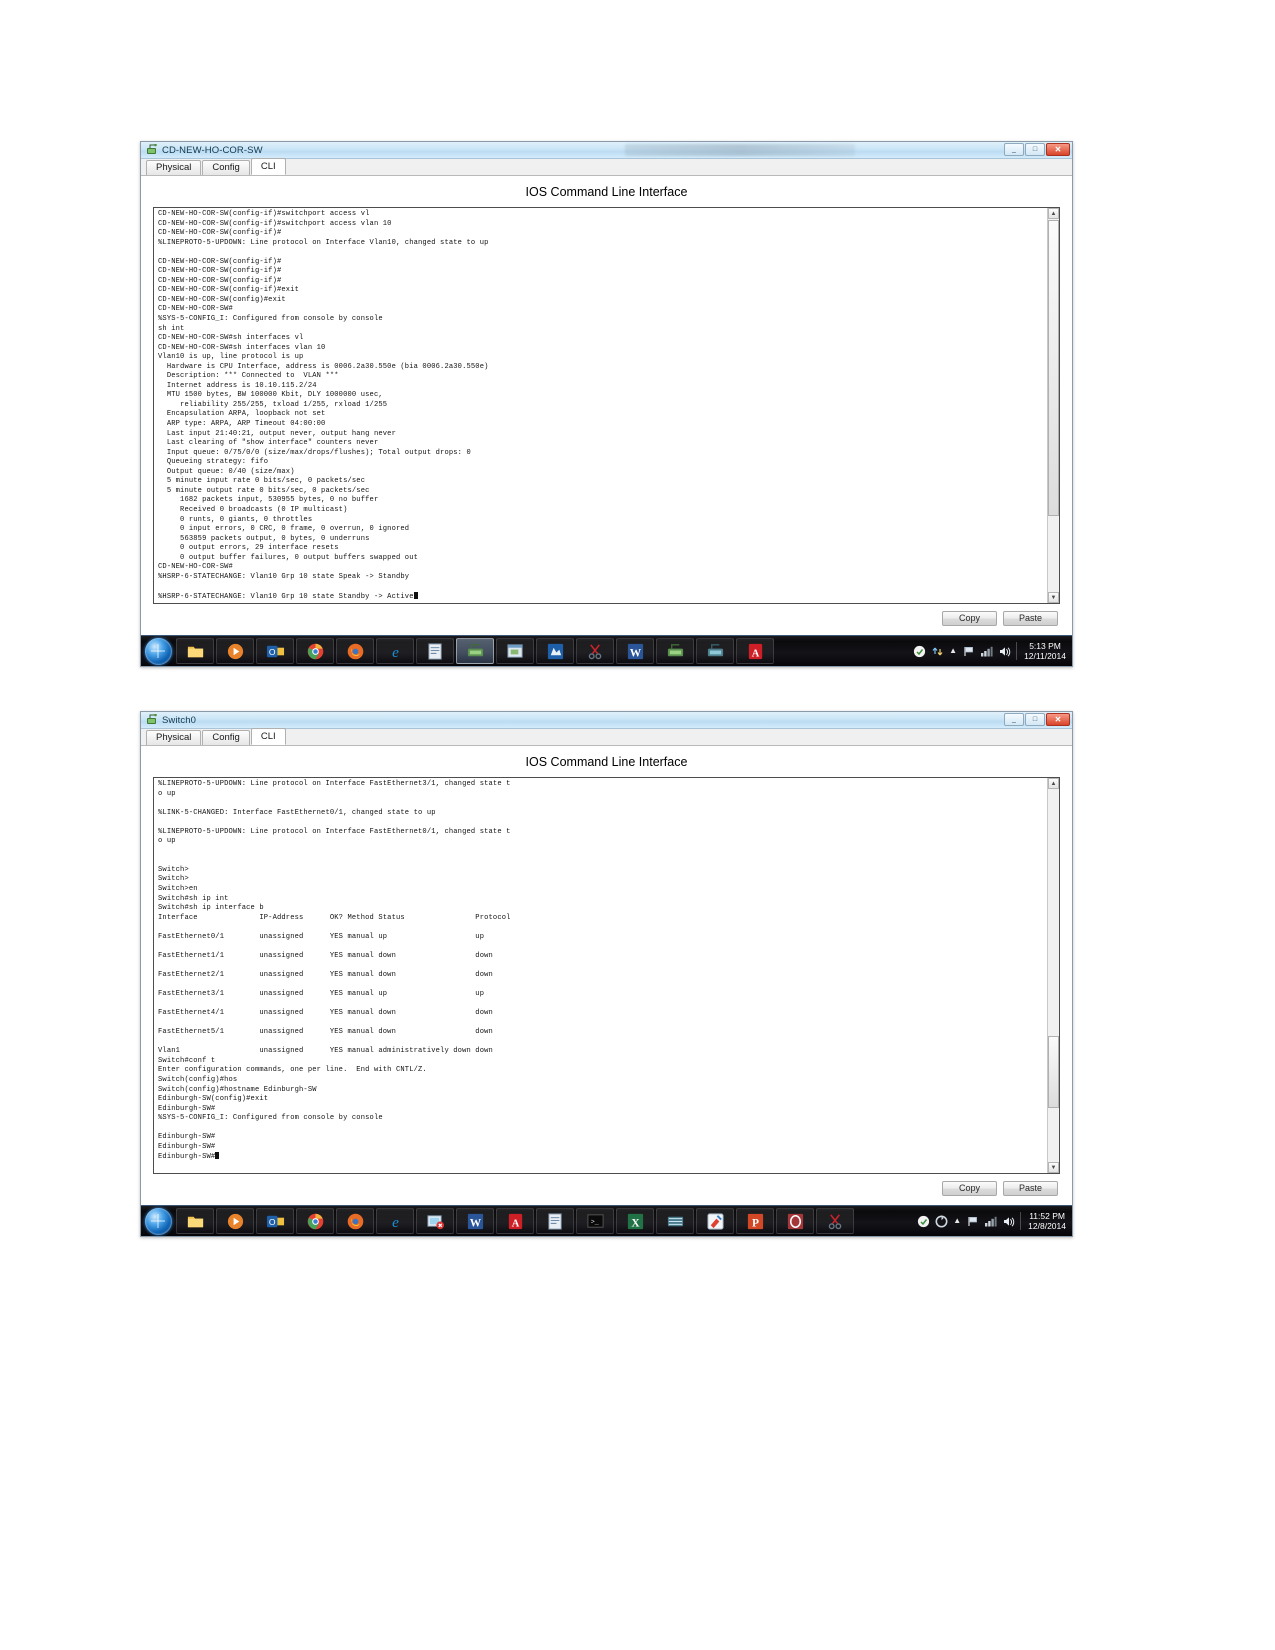 The image size is (1275, 1650). Describe the element at coordinates (941, 1221) in the screenshot. I see `sync-icon` at that location.